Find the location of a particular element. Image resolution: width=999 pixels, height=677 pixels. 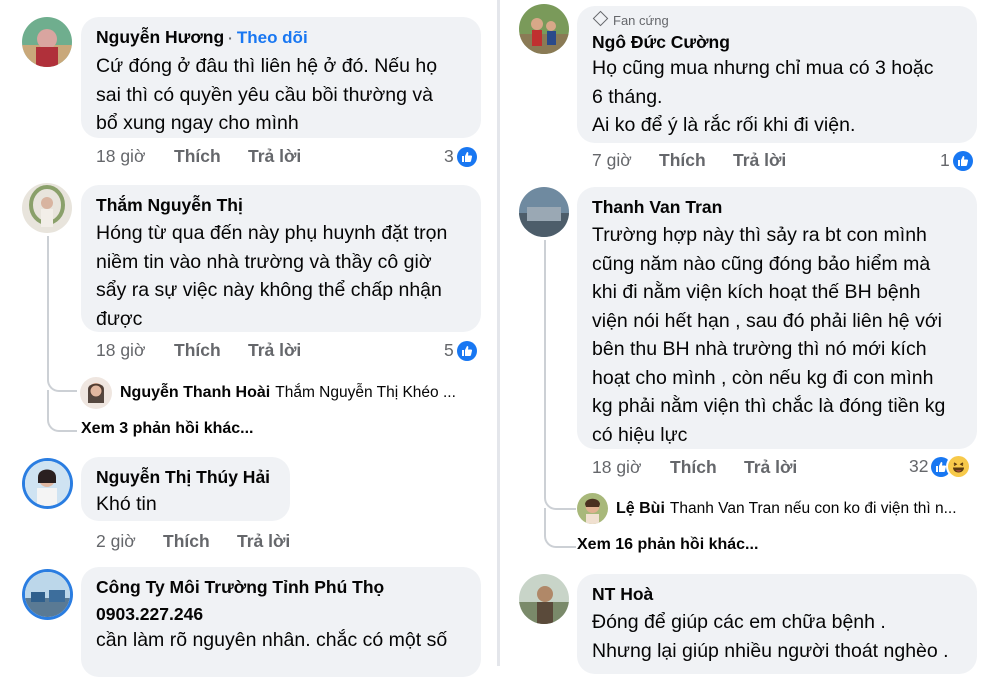

comment-text: cần làm rõ nguyên nhân. chắc có một số is located at coordinates (272, 640).